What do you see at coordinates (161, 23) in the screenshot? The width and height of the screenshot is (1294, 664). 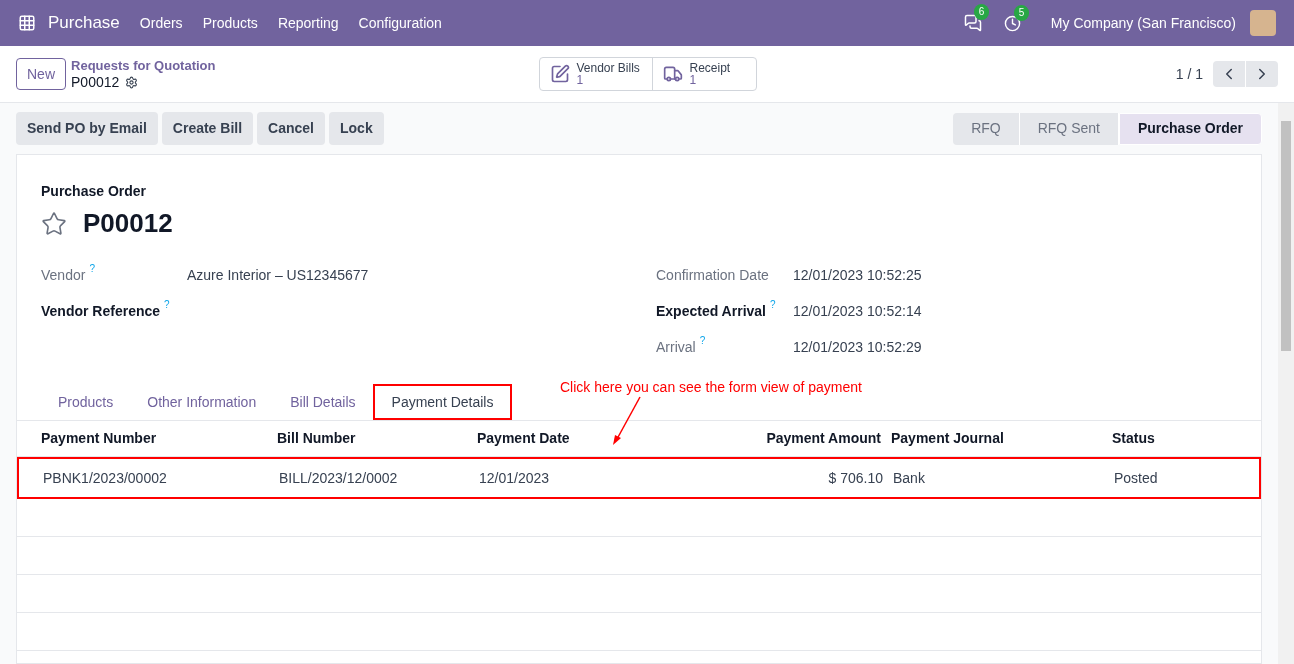 I see `menu-item: Orders` at bounding box center [161, 23].